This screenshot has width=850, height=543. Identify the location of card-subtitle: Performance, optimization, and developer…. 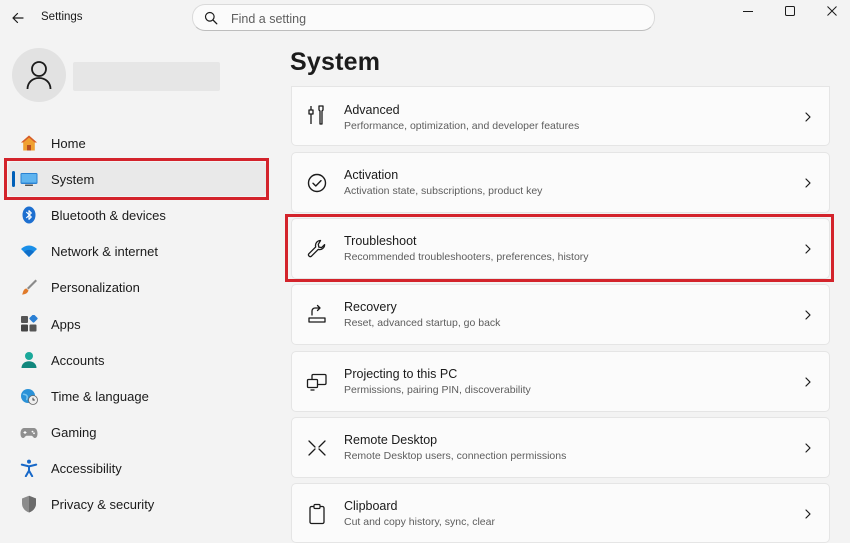
(462, 126).